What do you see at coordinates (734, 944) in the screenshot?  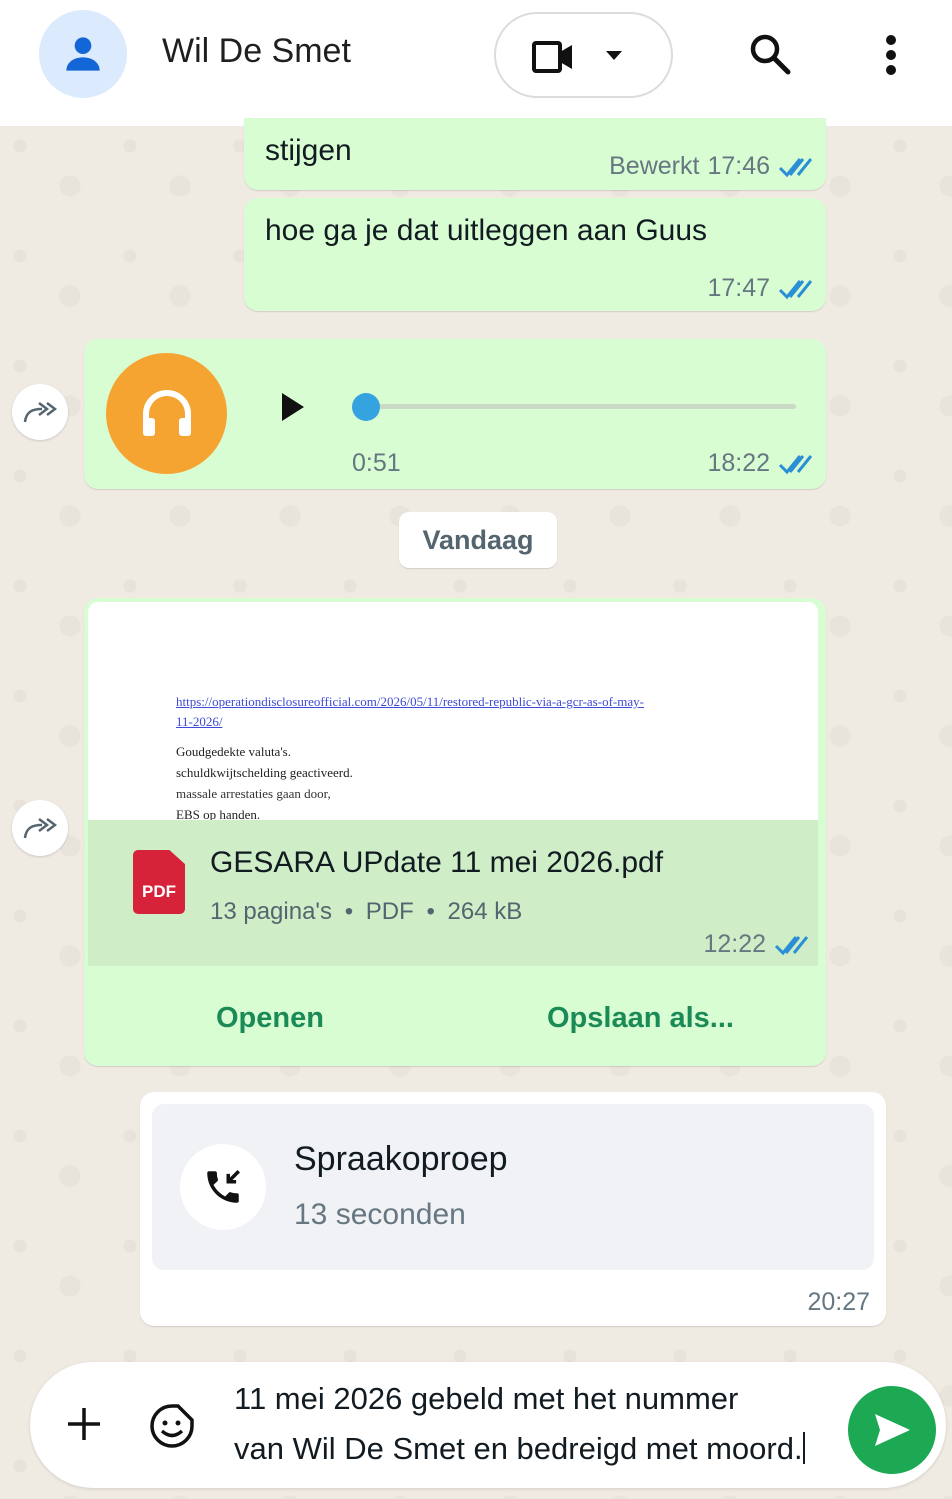 I see `message-time: 12:22` at bounding box center [734, 944].